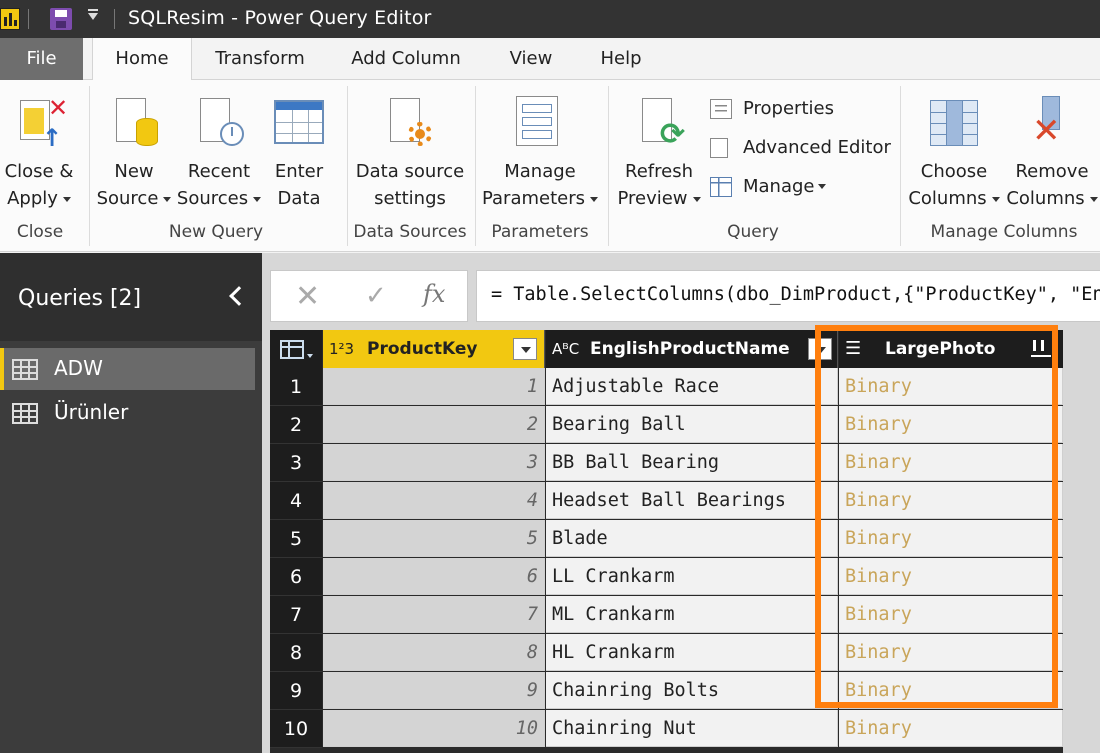 This screenshot has height=753, width=1100. Describe the element at coordinates (692, 690) in the screenshot. I see `table-cell-englishproductname: Chainring Bolts` at that location.